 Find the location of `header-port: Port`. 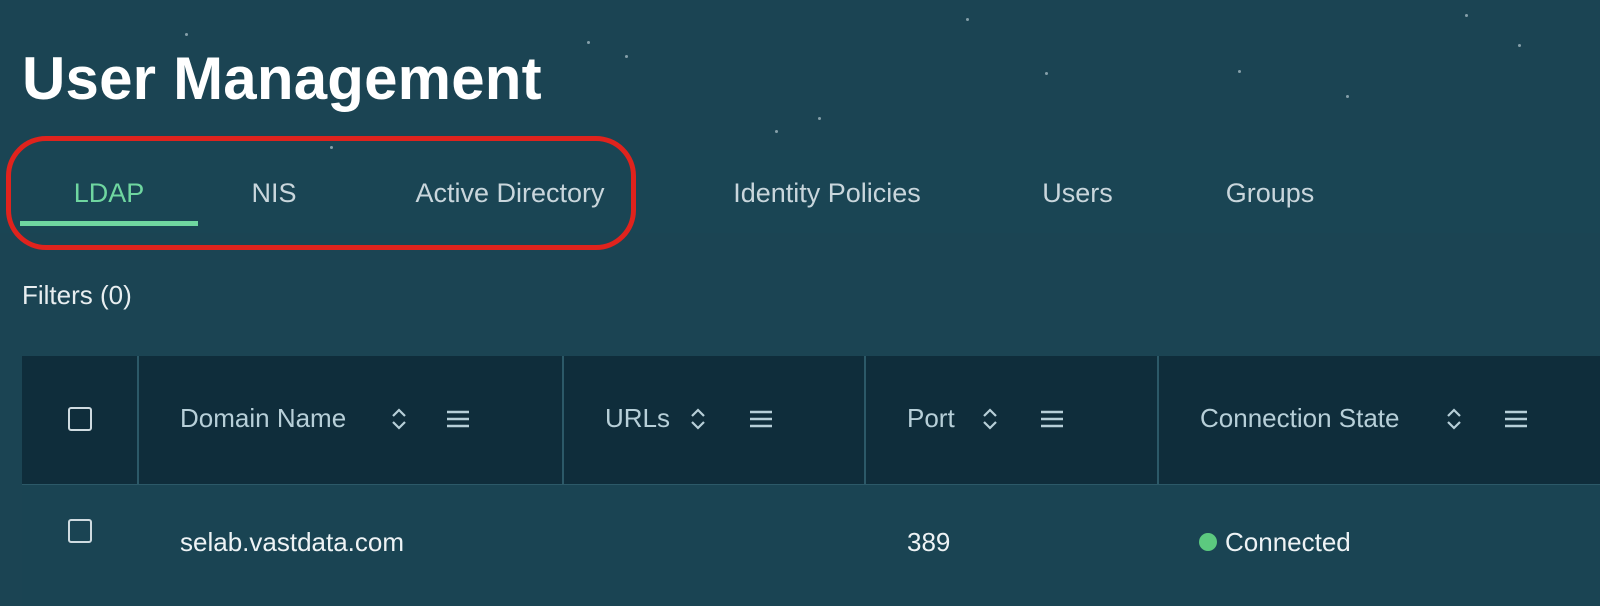

header-port: Port is located at coordinates (1012, 420).